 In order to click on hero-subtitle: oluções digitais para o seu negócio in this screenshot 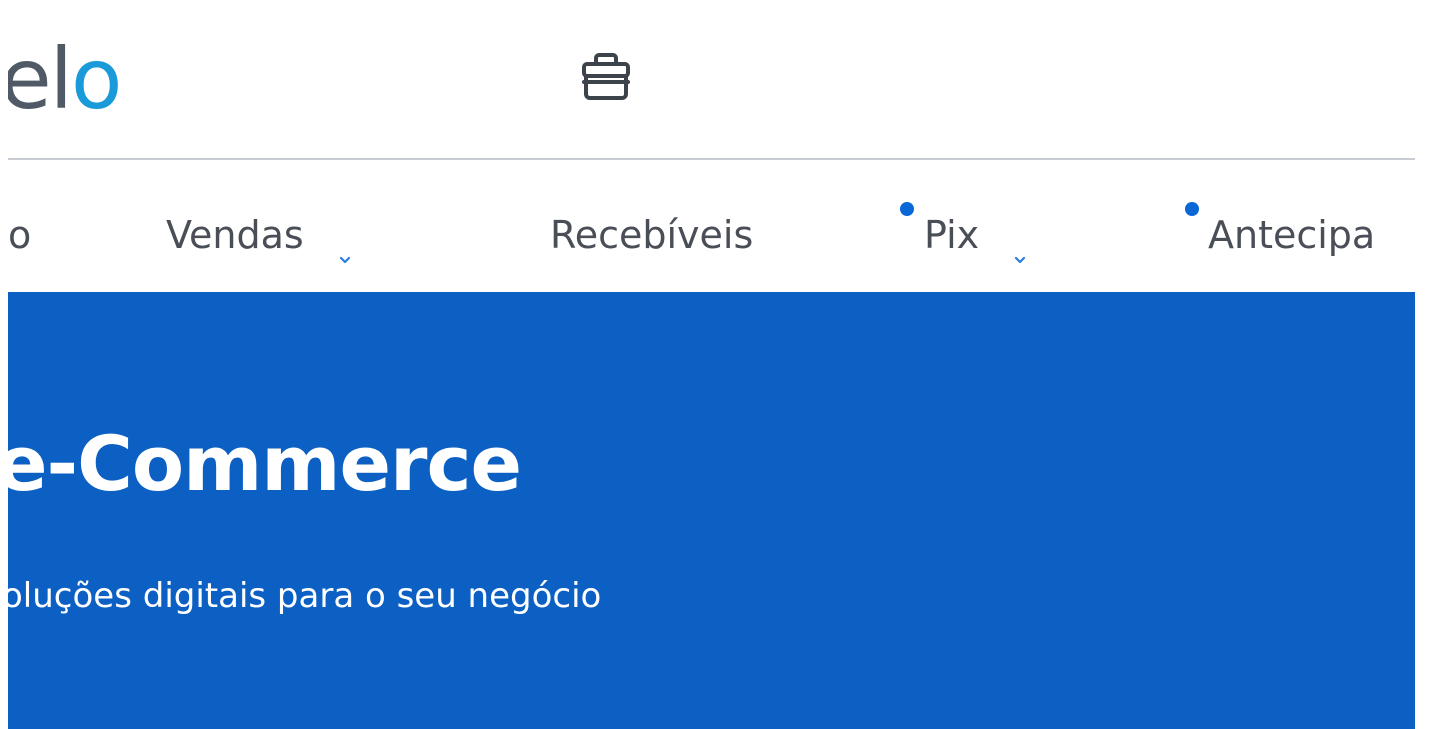, I will do `click(305, 596)`.